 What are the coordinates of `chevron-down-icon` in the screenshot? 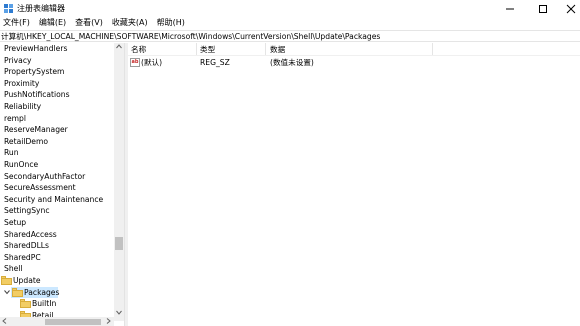 It's located at (7, 292).